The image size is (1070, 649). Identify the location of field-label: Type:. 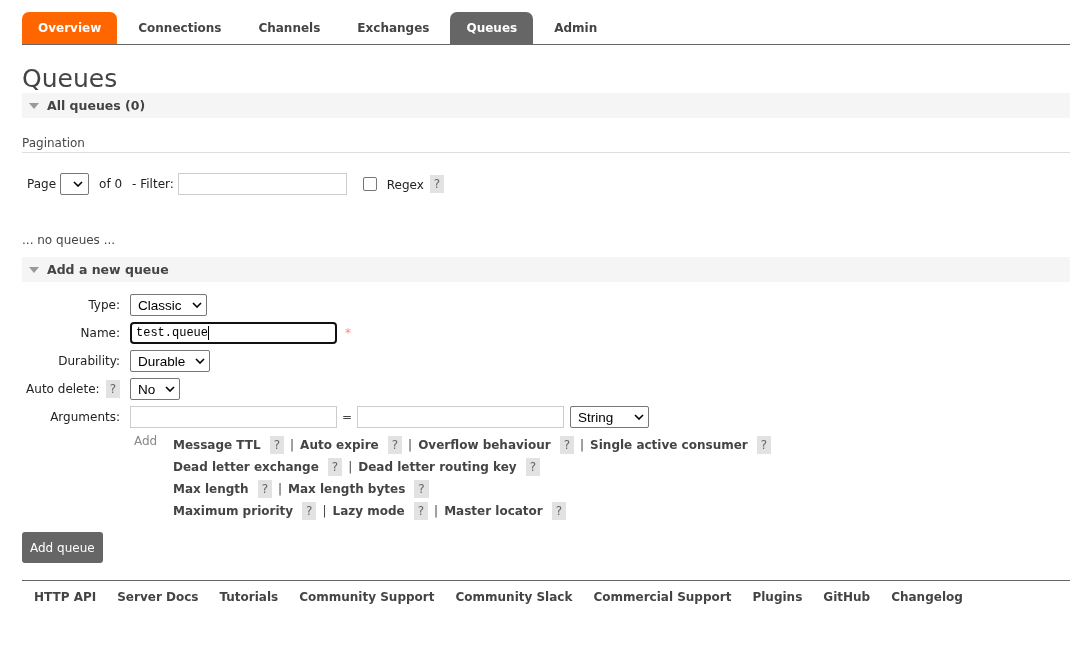
(104, 305).